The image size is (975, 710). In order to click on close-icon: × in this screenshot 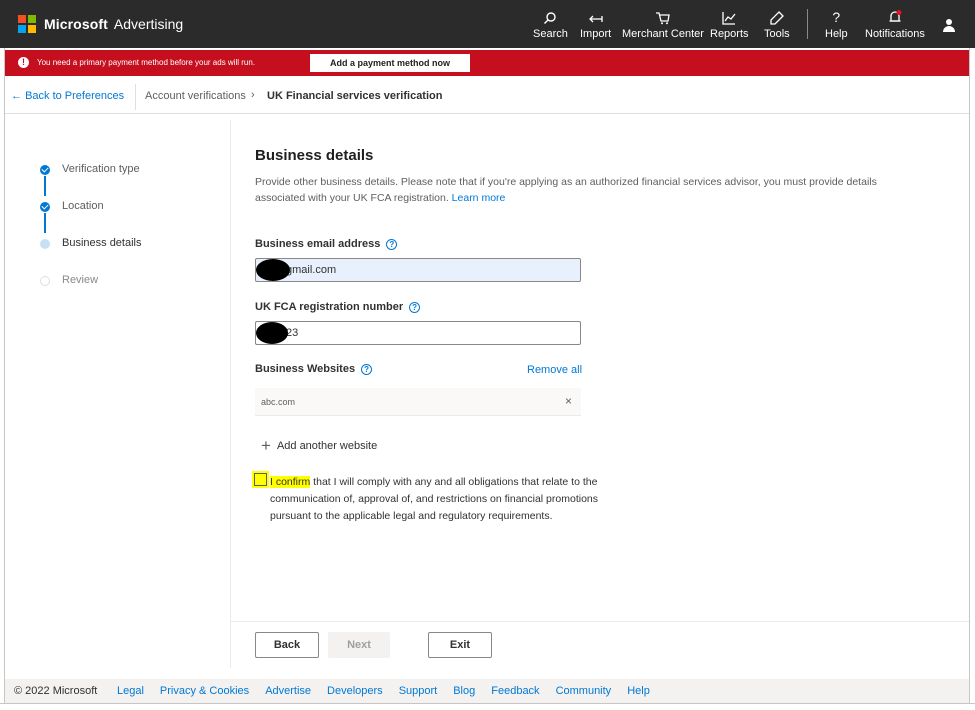, I will do `click(568, 401)`.